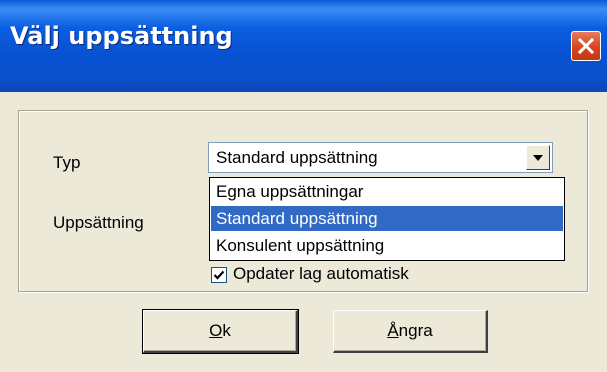 The height and width of the screenshot is (372, 607). Describe the element at coordinates (216, 330) in the screenshot. I see `ok-button-mnemonic: O` at that location.